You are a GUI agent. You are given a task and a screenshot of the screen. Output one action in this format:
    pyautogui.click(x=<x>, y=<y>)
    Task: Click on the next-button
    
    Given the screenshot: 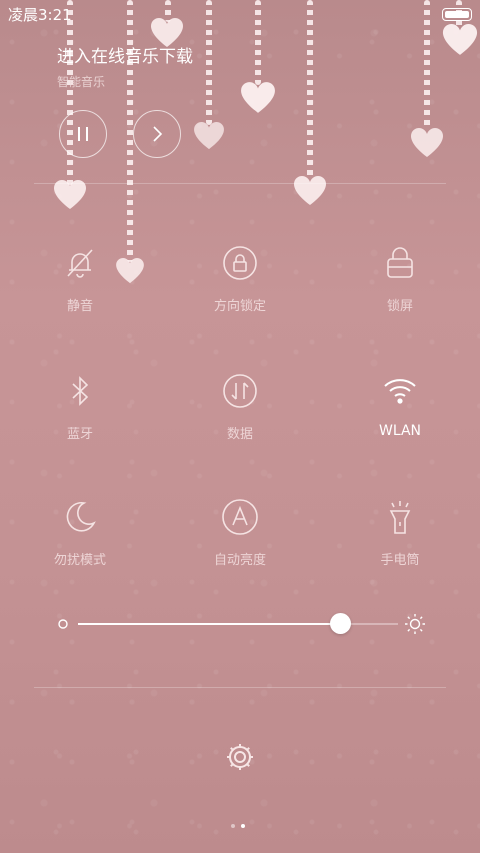 What is the action you would take?
    pyautogui.click(x=157, y=134)
    